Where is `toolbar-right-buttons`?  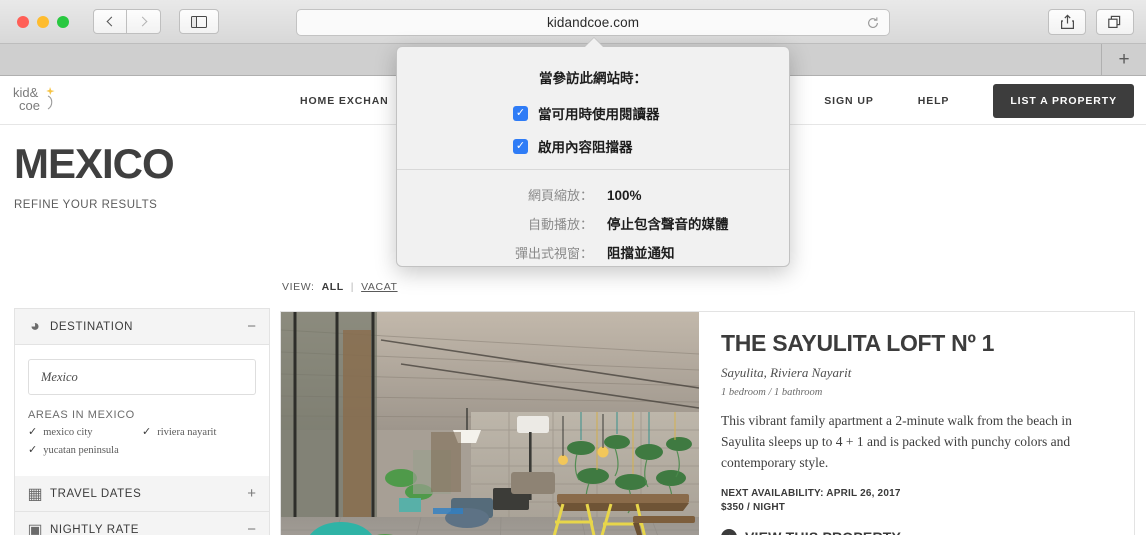
toolbar-right-buttons is located at coordinates (1091, 22).